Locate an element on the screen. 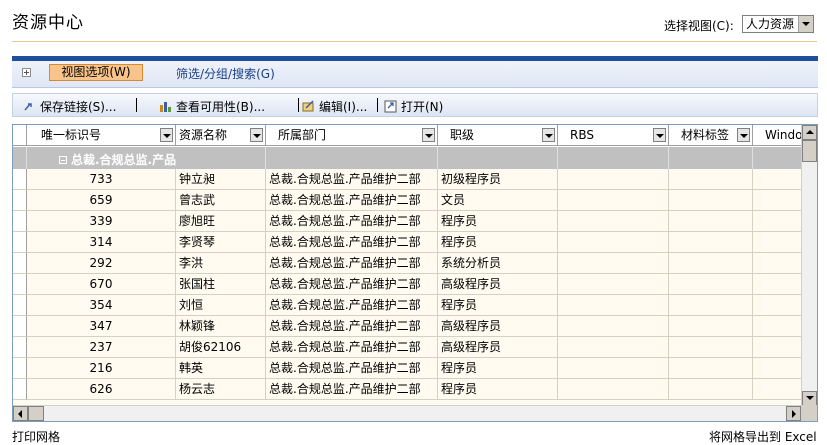 Image resolution: width=827 pixels, height=445 pixels. scroll-right-icon is located at coordinates (793, 413).